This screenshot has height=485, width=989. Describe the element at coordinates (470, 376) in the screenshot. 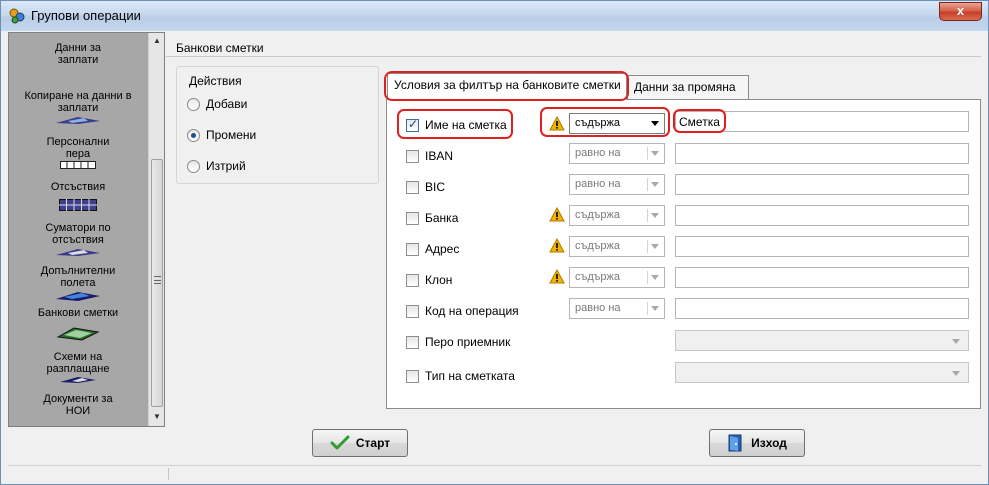

I see `filter-label: Тип на сметката` at that location.